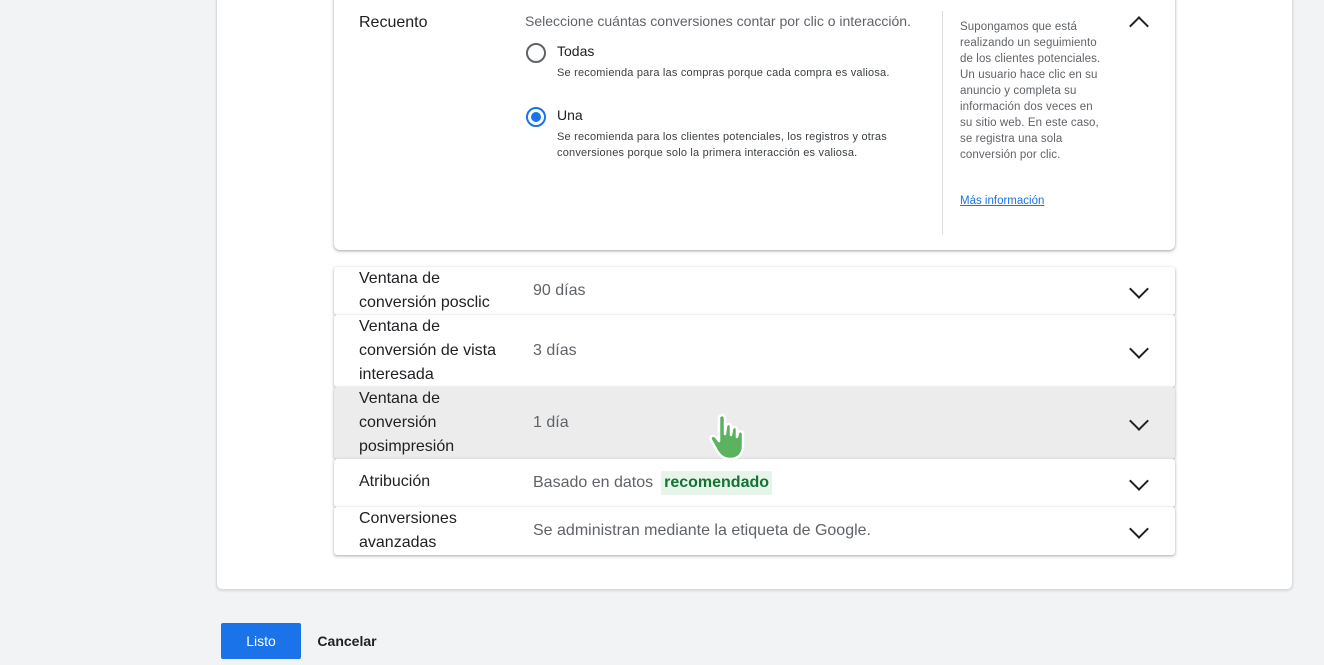 The image size is (1324, 665). I want to click on setting-value-group: Basado en datos recomendado, so click(653, 483).